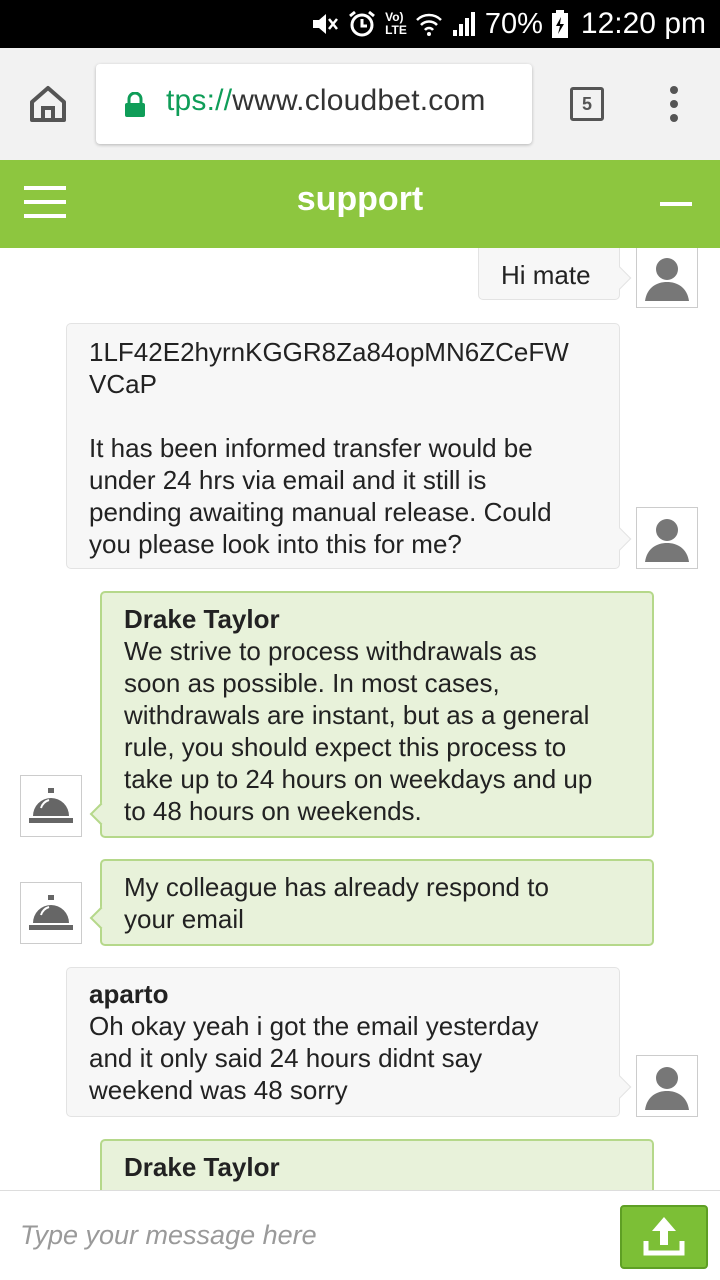 This screenshot has height=1280, width=720. Describe the element at coordinates (324, 24) in the screenshot. I see `mute-icon` at that location.